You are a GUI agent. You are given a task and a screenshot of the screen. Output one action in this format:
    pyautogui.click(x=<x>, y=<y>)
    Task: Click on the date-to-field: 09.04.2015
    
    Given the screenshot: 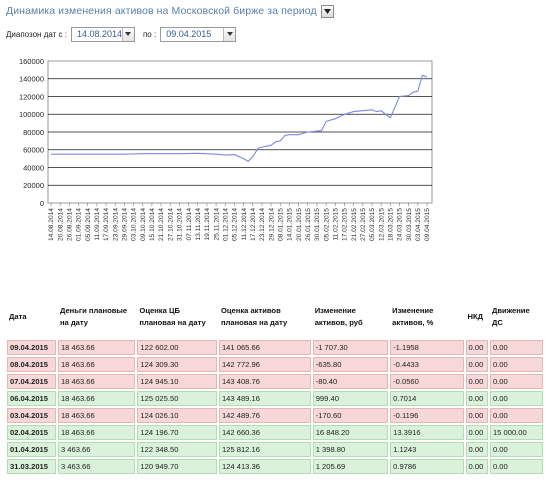 What is the action you would take?
    pyautogui.click(x=198, y=34)
    